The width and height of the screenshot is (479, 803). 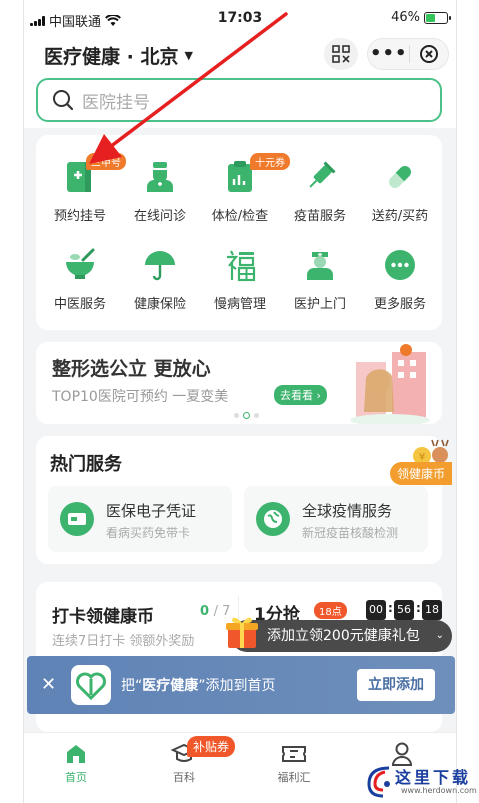 I want to click on service-label: 在线问诊, so click(x=159, y=216).